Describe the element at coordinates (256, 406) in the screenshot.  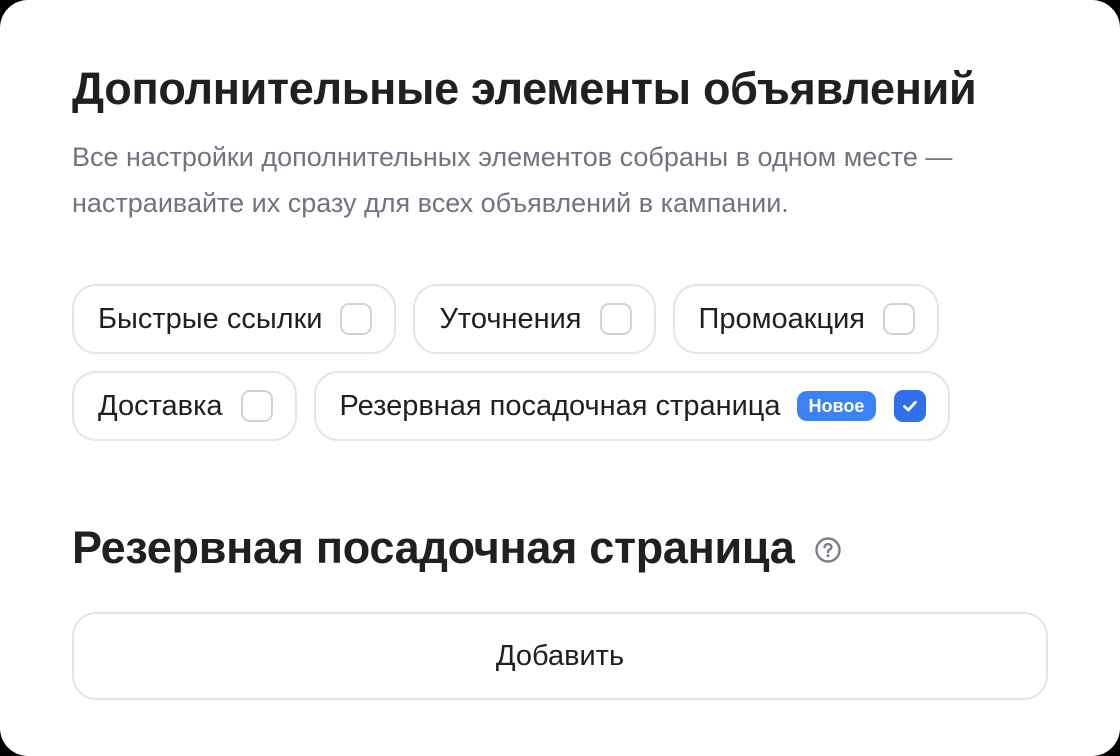
I see `delivery-checkbox` at that location.